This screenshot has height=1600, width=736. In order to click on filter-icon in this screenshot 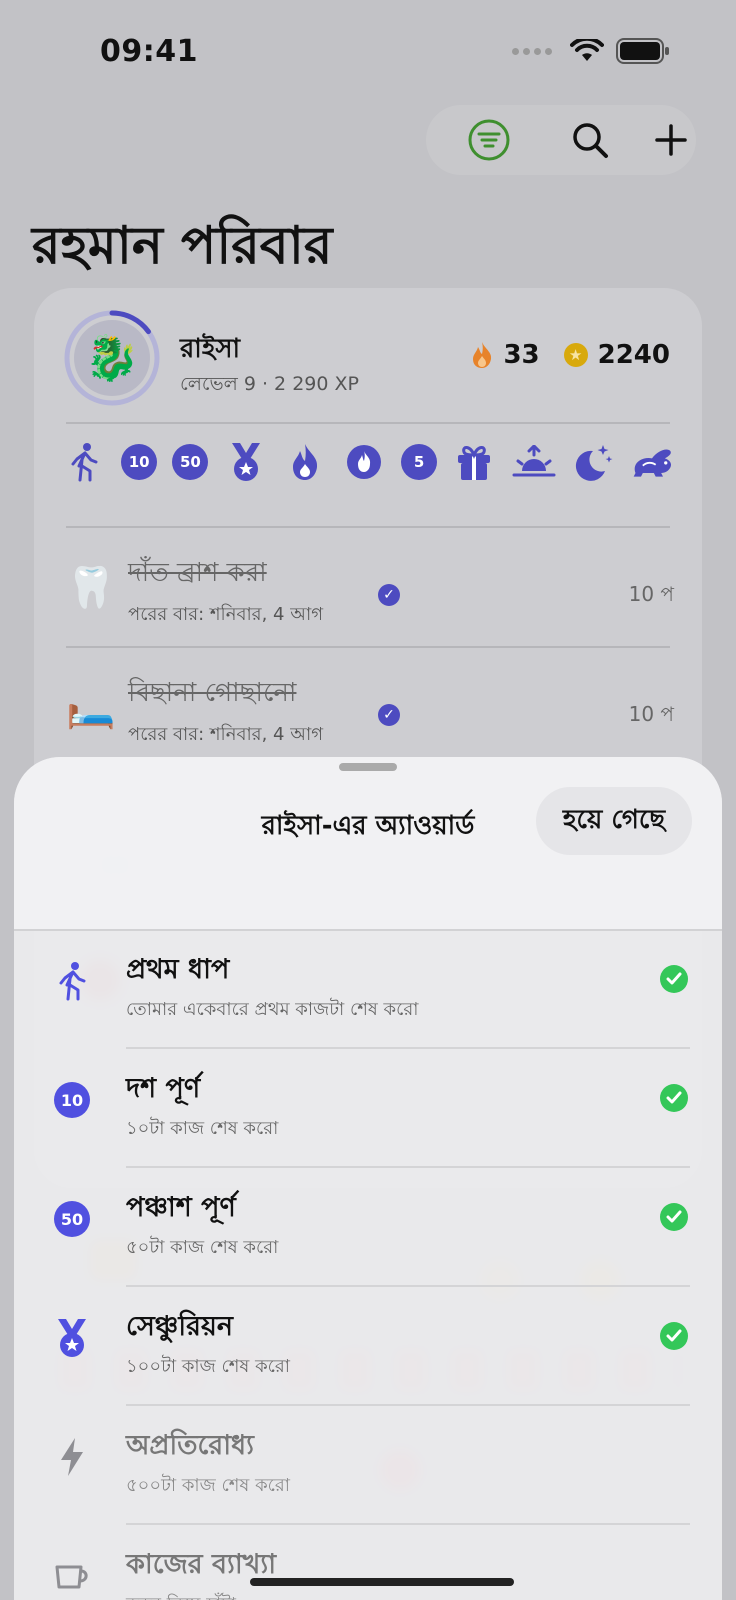, I will do `click(489, 140)`.